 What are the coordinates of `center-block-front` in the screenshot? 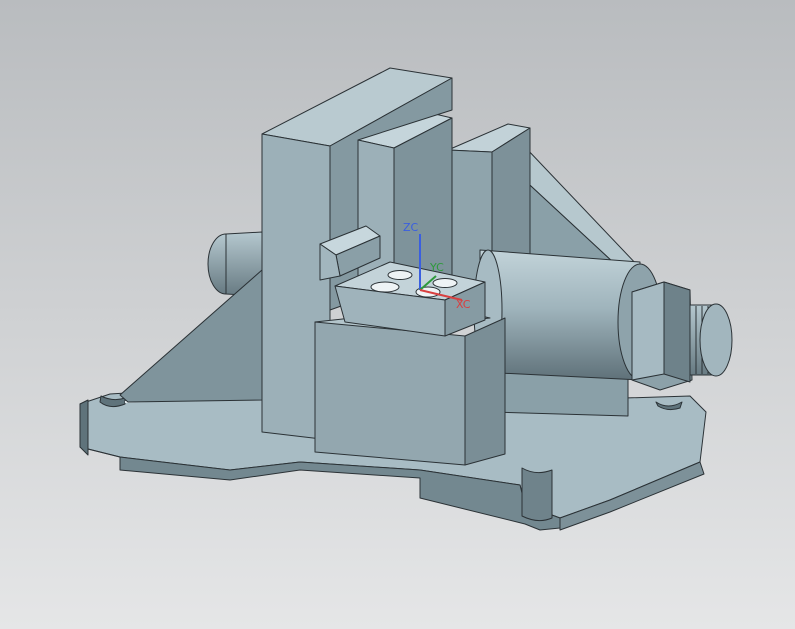 It's located at (390, 393).